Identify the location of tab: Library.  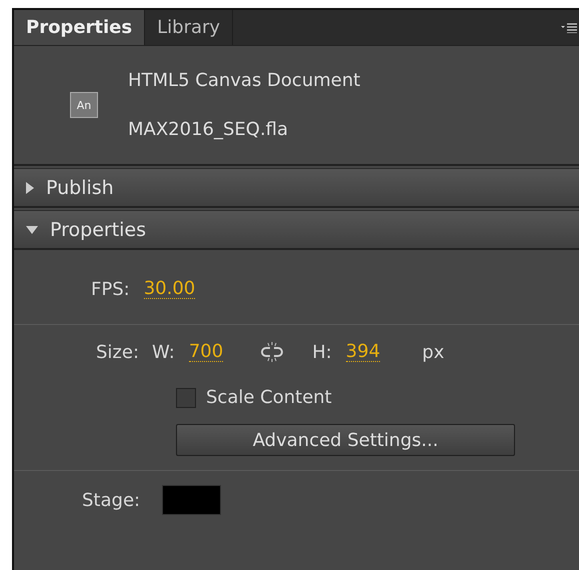
(189, 27).